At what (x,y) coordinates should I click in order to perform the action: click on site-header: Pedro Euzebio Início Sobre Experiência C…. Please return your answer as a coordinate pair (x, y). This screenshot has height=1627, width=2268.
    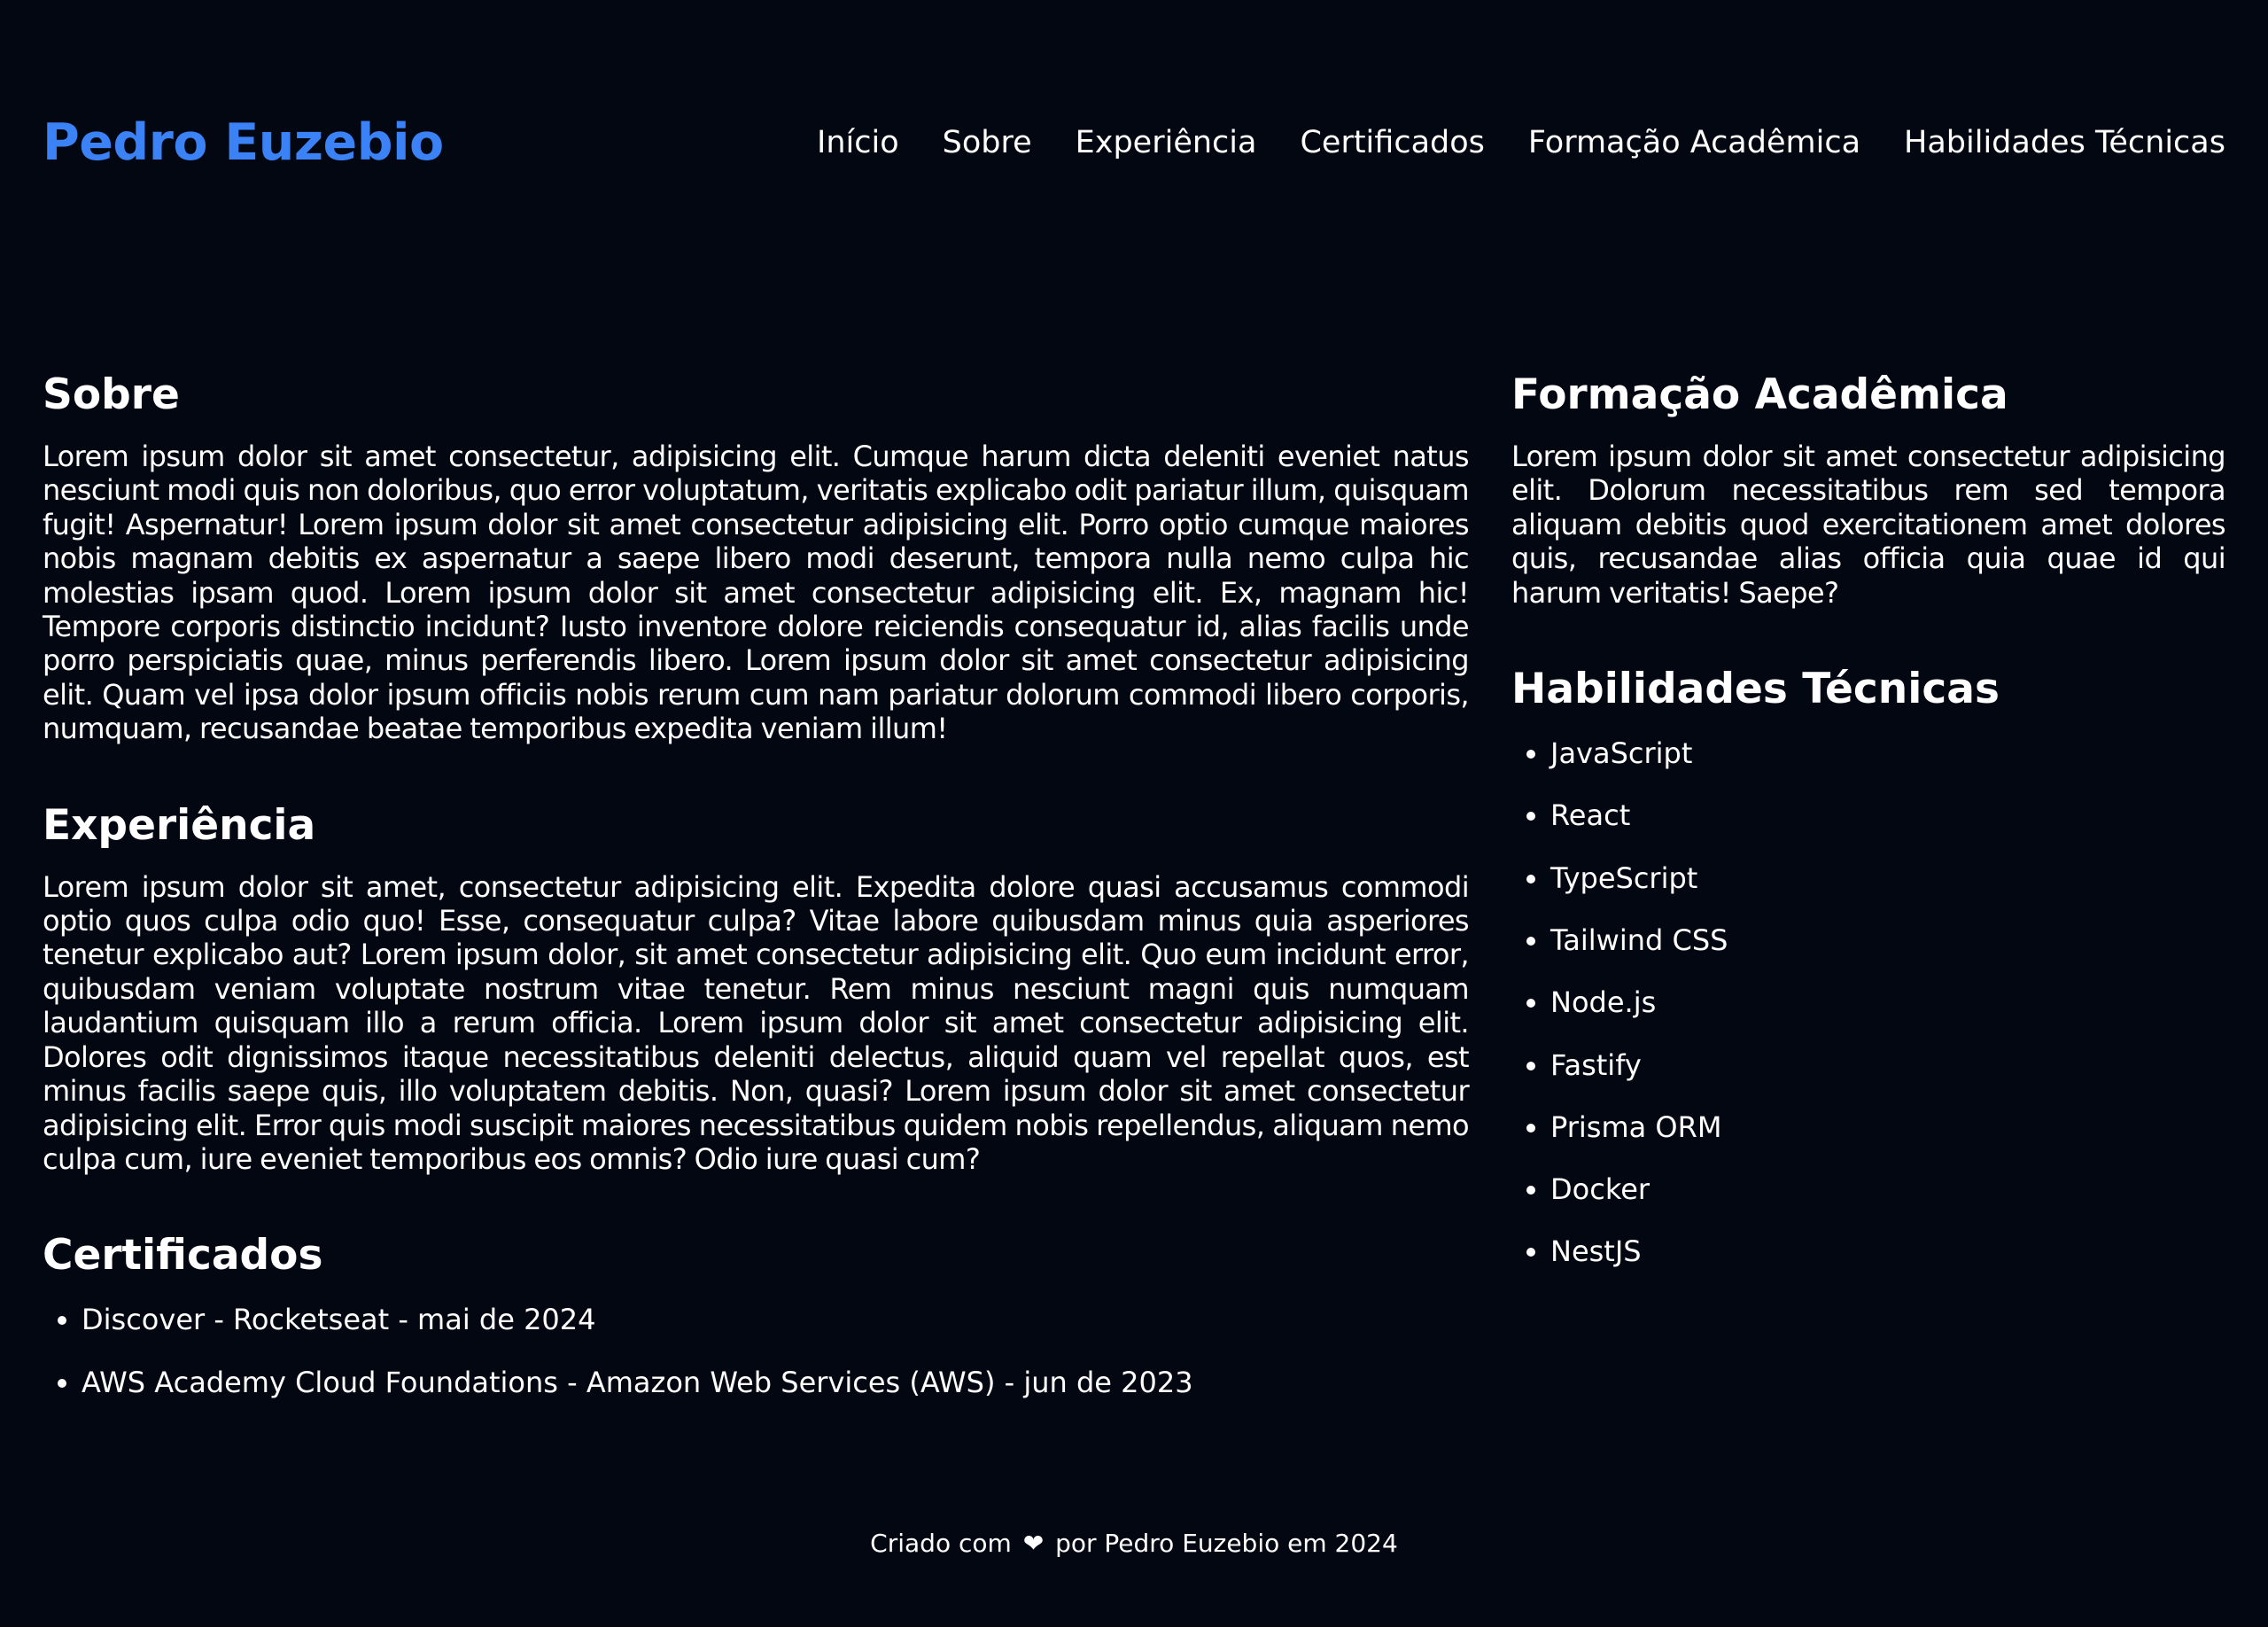
    Looking at the image, I should click on (1134, 142).